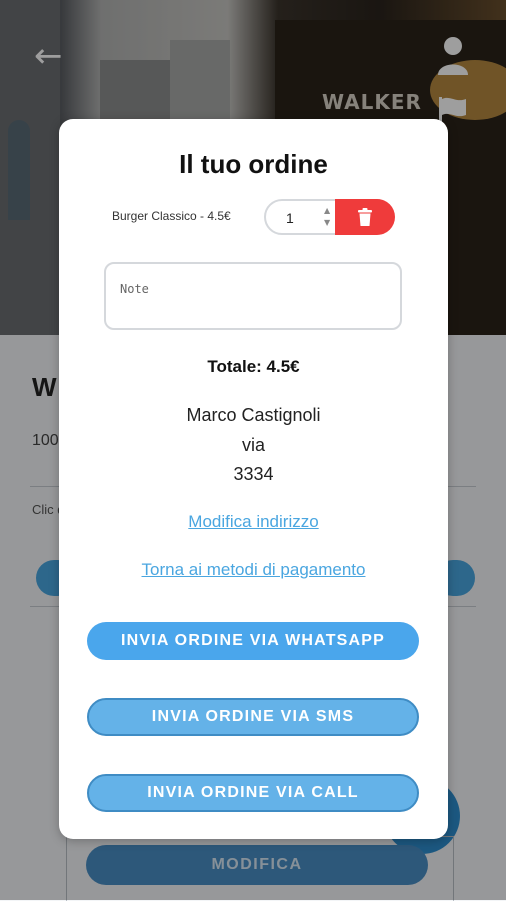 The image size is (506, 901). I want to click on address-name: Marco Castignoli, so click(253, 415).